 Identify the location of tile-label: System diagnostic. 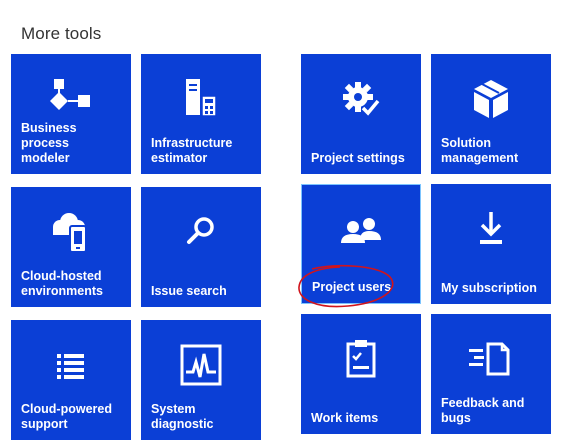
(182, 416).